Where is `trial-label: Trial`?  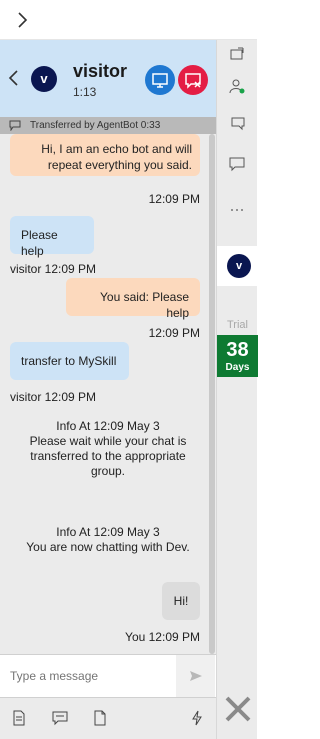
trial-label: Trial is located at coordinates (237, 325).